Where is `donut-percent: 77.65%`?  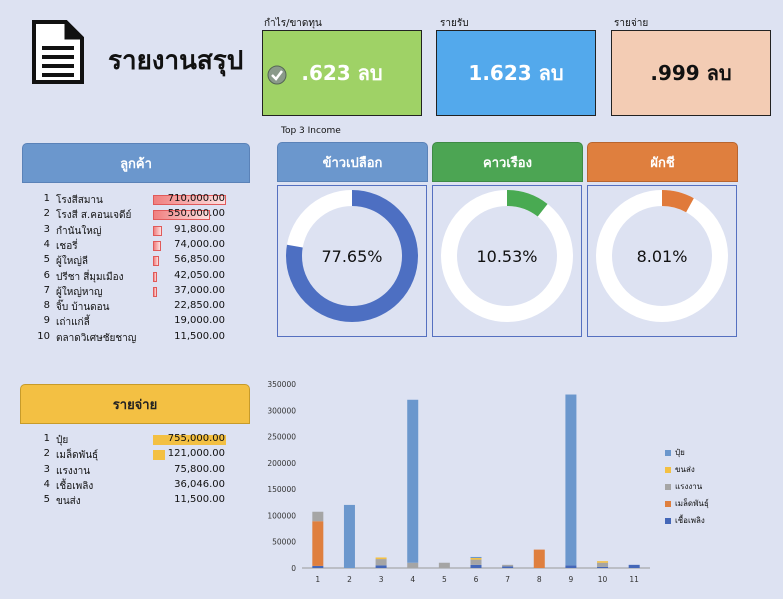 donut-percent: 77.65% is located at coordinates (351, 256).